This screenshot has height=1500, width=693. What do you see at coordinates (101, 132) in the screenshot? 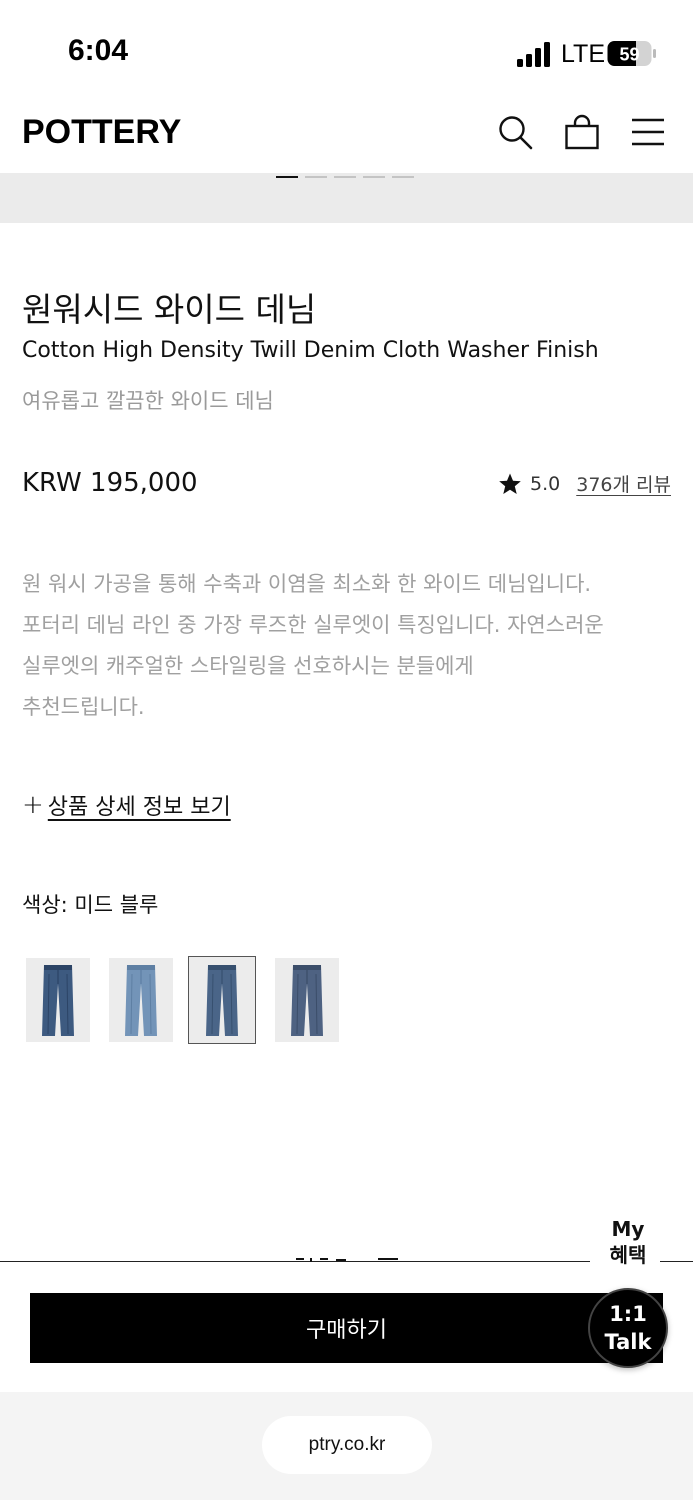
I see `brand-logo: POTTERY` at bounding box center [101, 132].